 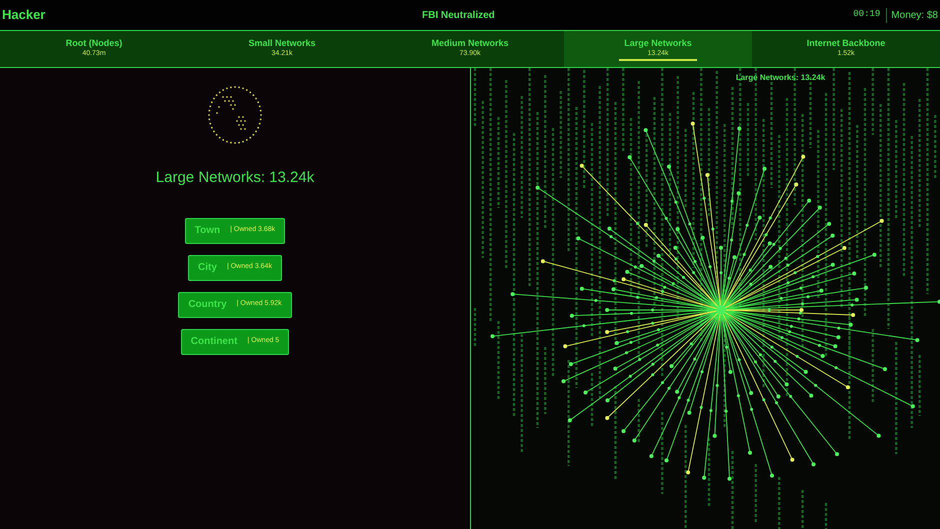 What do you see at coordinates (235, 115) in the screenshot?
I see `globe-icon` at bounding box center [235, 115].